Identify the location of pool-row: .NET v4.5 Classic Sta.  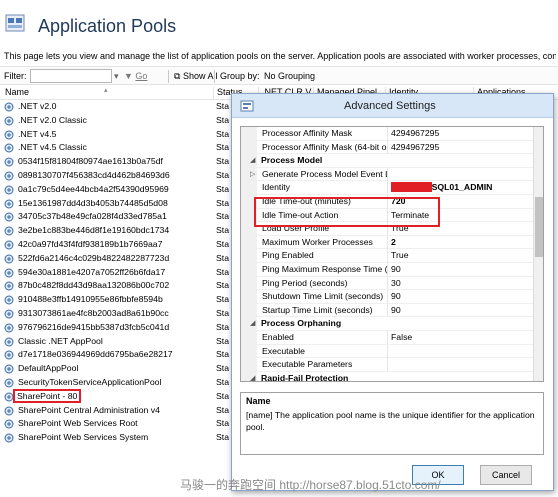
(115, 148).